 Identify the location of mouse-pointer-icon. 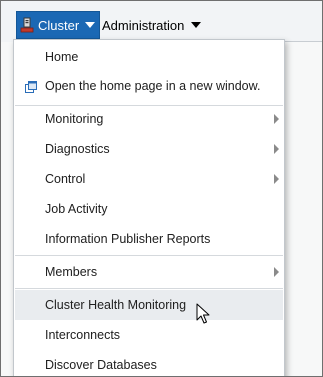
(204, 314).